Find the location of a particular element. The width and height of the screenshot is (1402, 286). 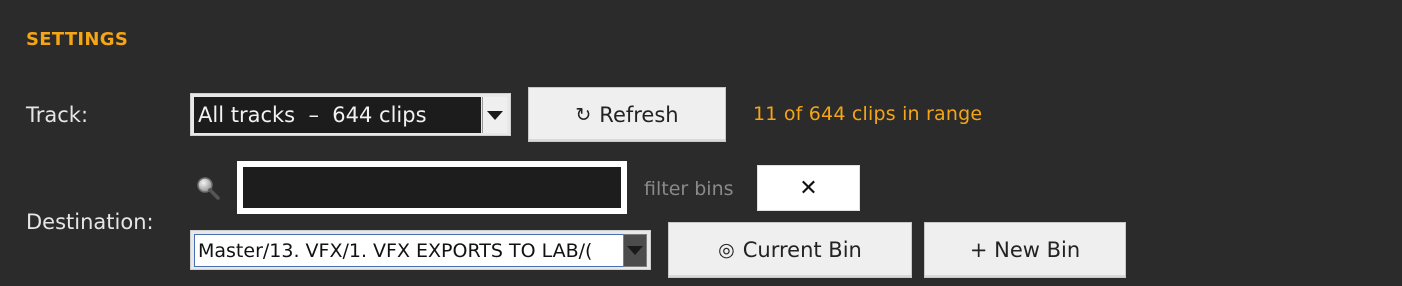

filter-bins-input-frame is located at coordinates (432, 187).